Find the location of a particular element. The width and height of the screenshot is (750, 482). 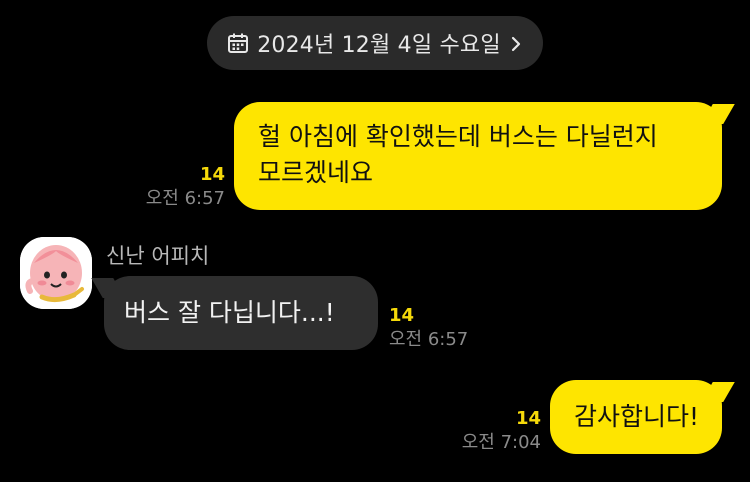

incoming-message-bubble: 버스 잘 다닙니다...! is located at coordinates (241, 313).